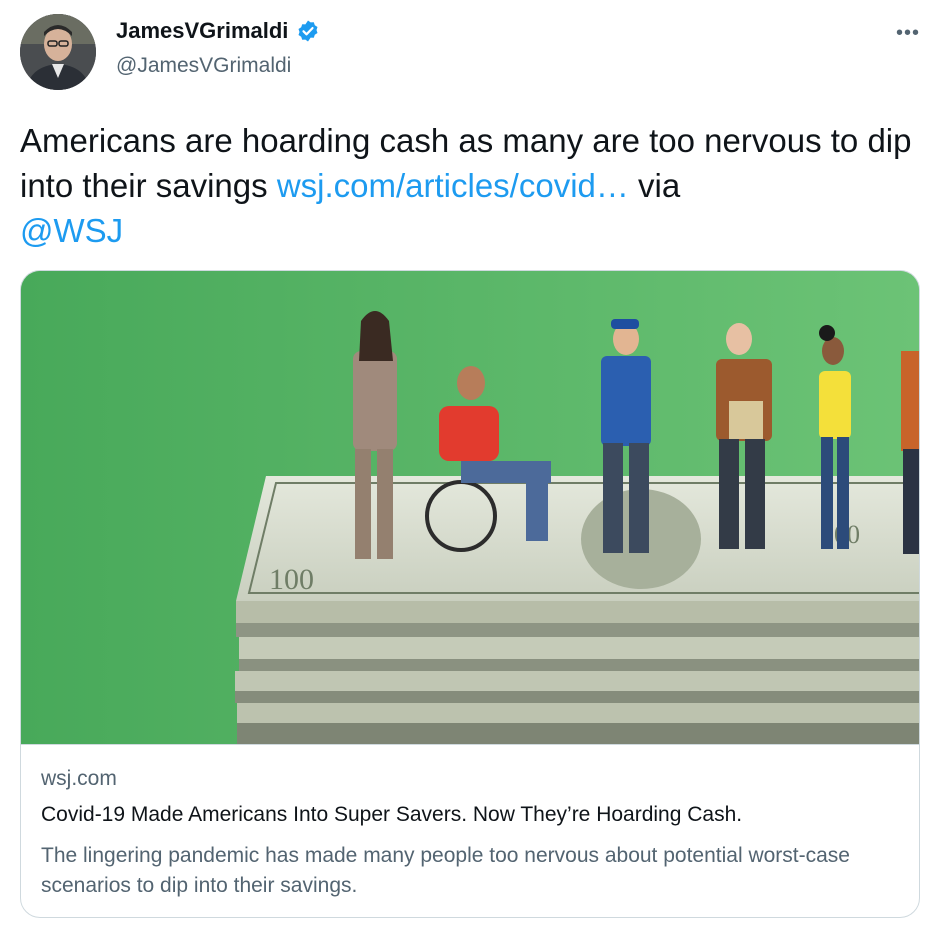 The width and height of the screenshot is (940, 936). Describe the element at coordinates (202, 31) in the screenshot. I see `author-display-name: JamesVGrimaldi` at that location.